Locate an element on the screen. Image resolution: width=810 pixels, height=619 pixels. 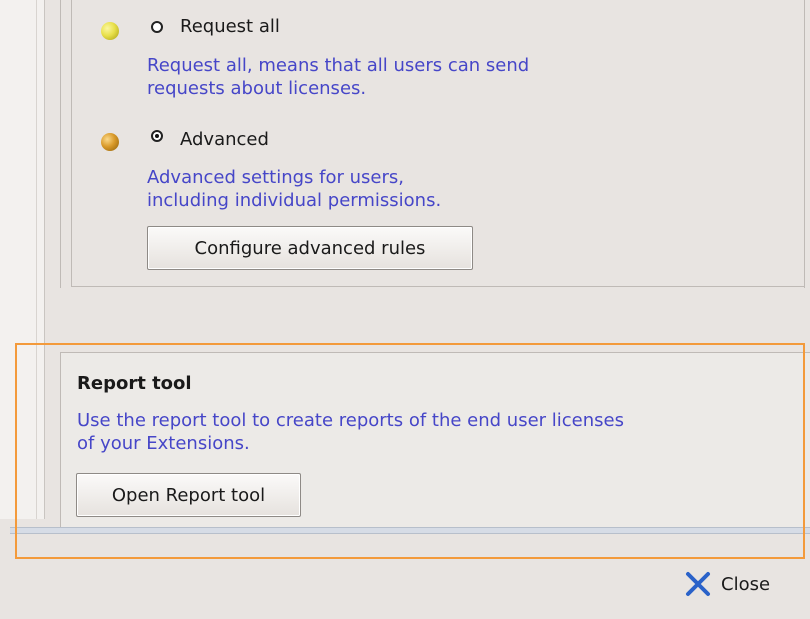
orange-bullet-icon is located at coordinates (110, 142).